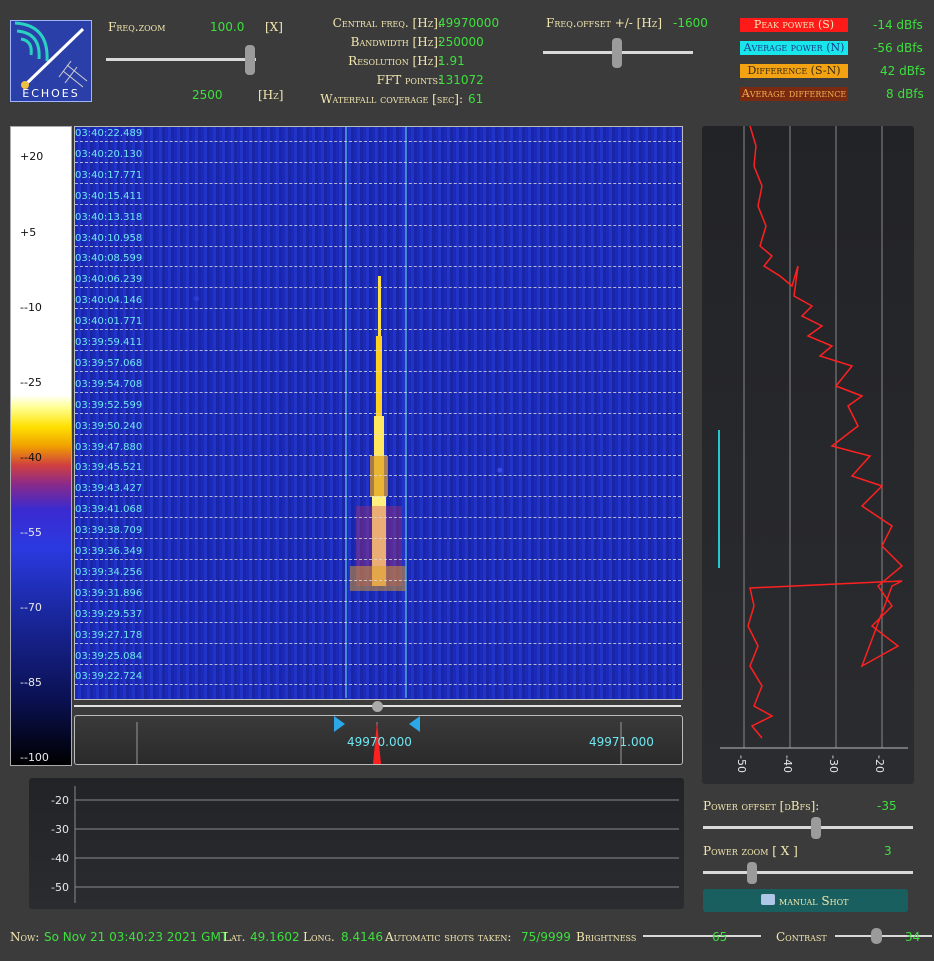 The height and width of the screenshot is (961, 934). Describe the element at coordinates (377, 706) in the screenshot. I see `waterfall-scrollbar-handle` at that location.